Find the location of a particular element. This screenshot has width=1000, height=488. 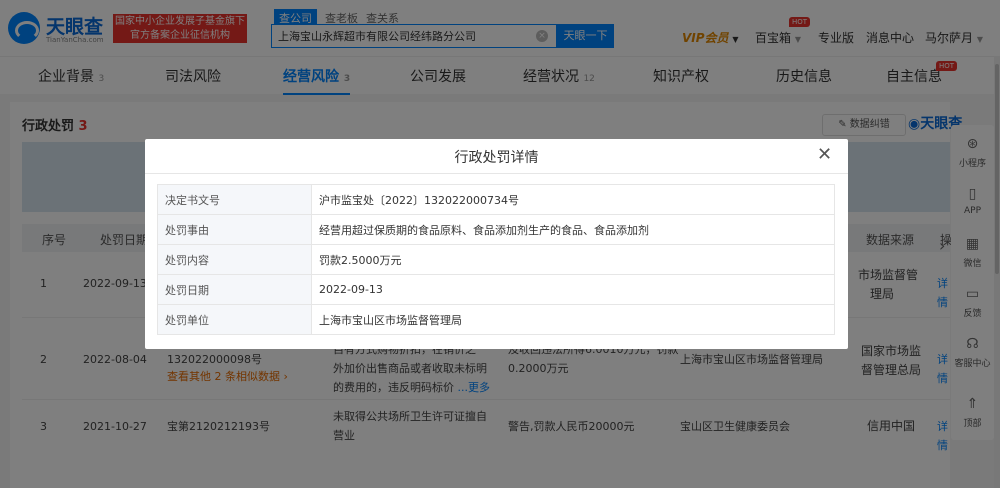

detail-row: 处罚事由 经营用超过保质期的食品原料、食品添加剂生产的食品、食品添加剂 is located at coordinates (496, 229).